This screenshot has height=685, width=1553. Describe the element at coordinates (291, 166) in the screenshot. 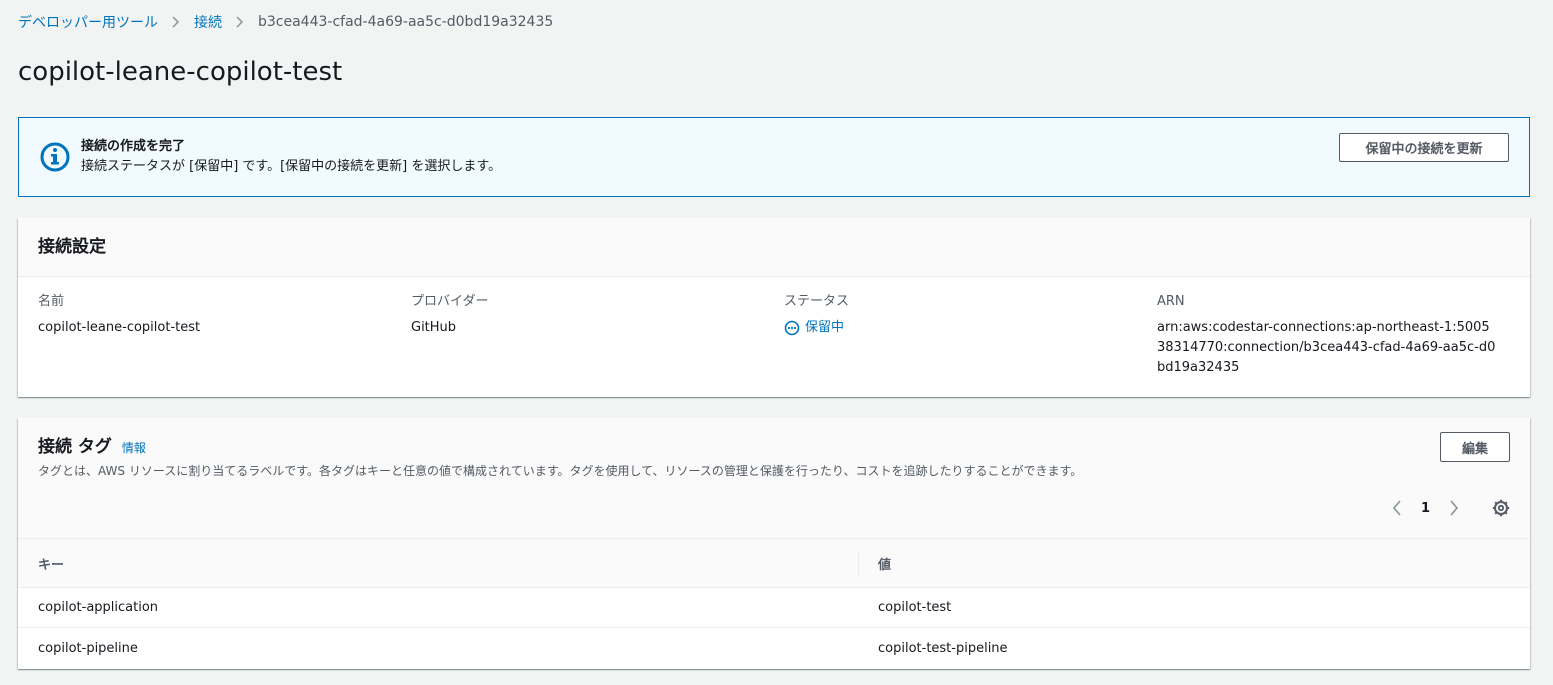

I see `flash-message: 接続ステータスが [保留中] です。[保留中の接続を更新] を選択します。` at that location.